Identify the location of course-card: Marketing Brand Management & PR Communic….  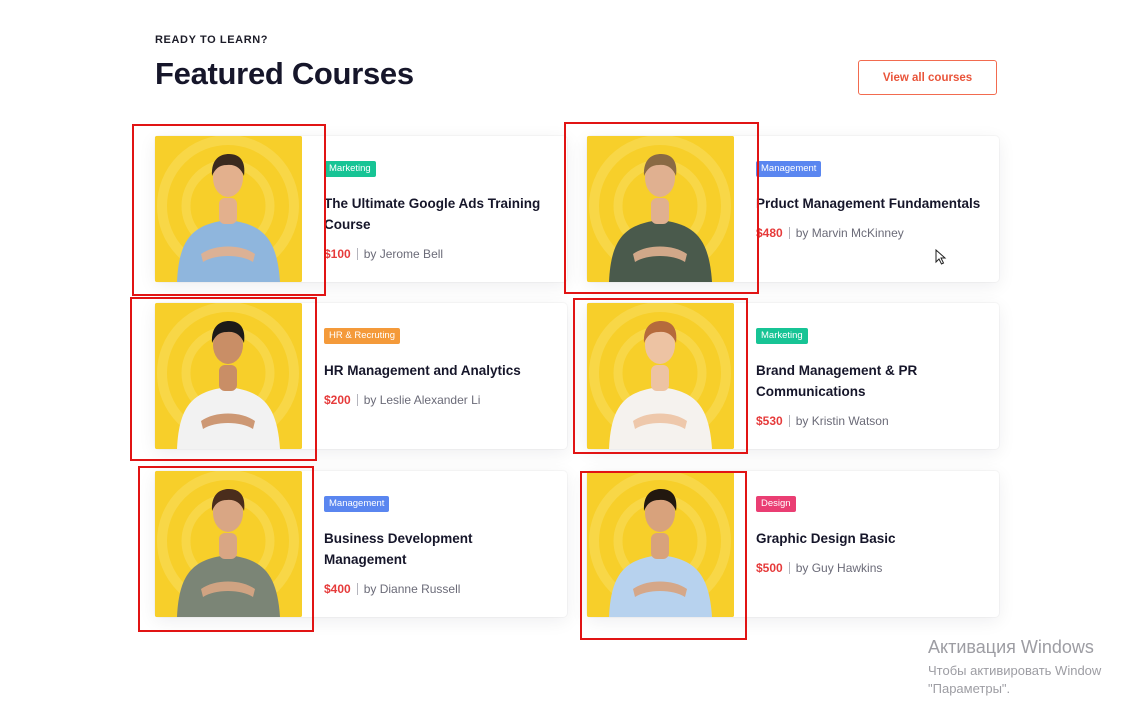
(793, 376).